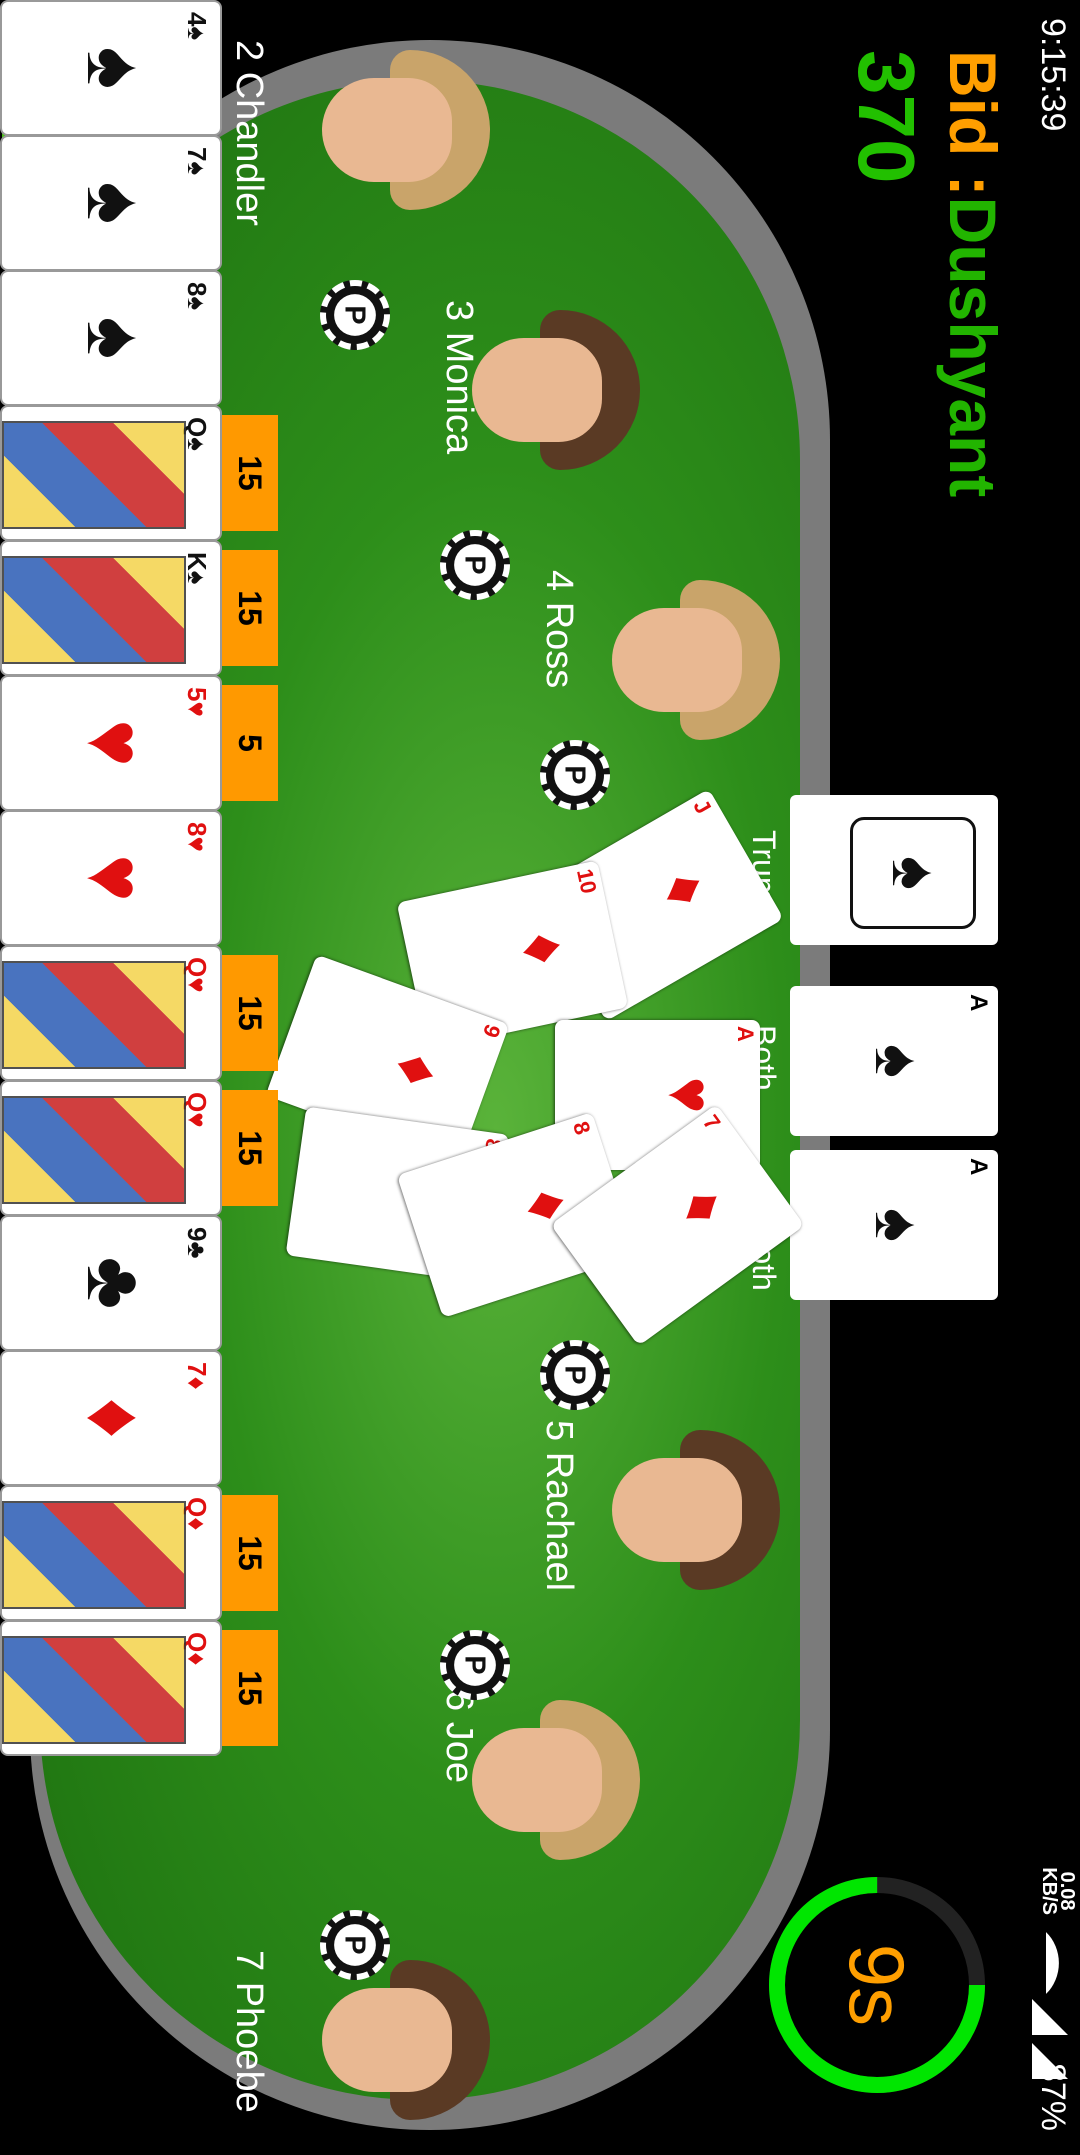  I want to click on battery-level: 87%, so click(1053, 2096).